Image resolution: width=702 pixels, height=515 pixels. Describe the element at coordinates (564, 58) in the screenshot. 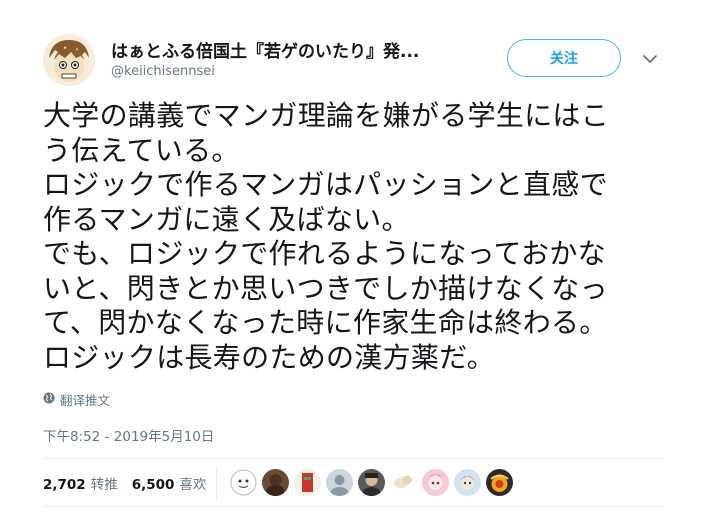

I see `follow-button: 关注` at that location.